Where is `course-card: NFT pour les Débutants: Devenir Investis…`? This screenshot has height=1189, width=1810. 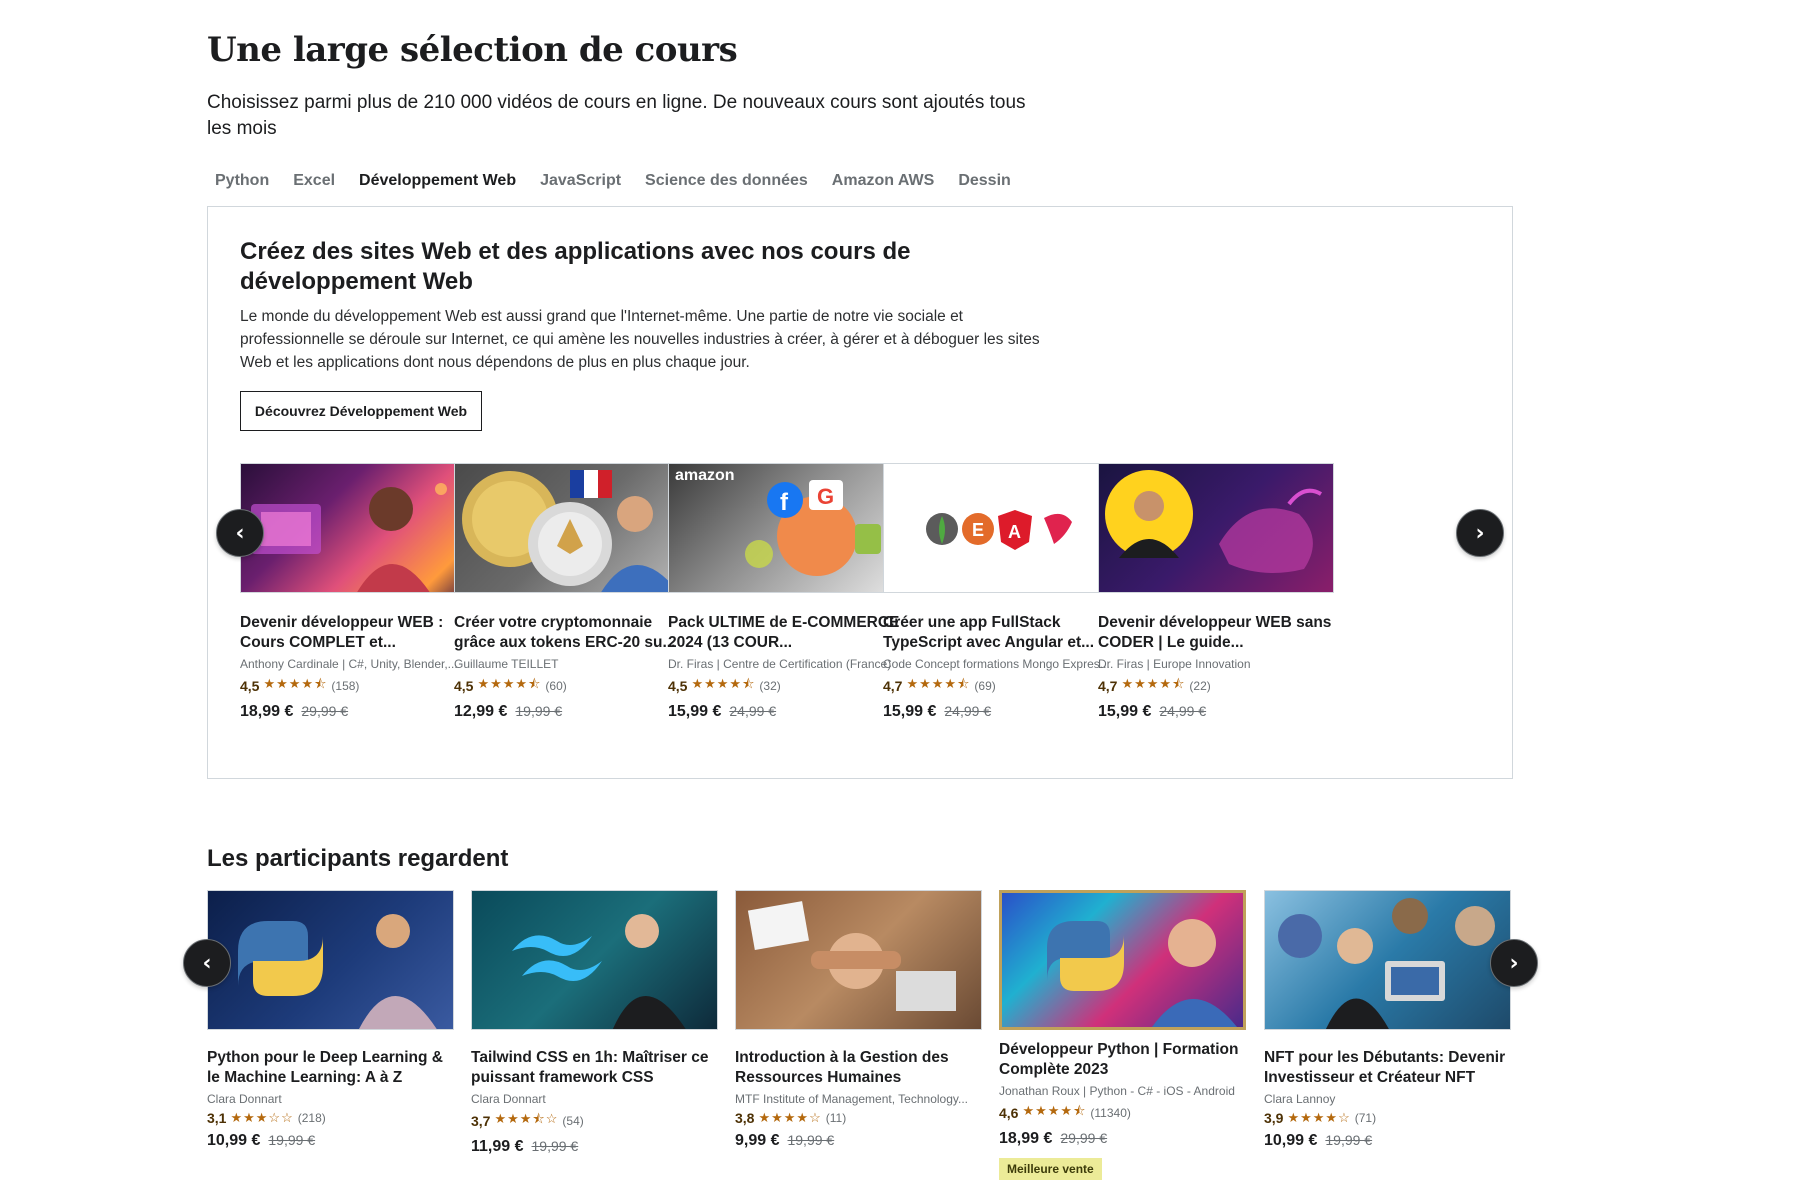
course-card: NFT pour les Débutants: Devenir Investis… is located at coordinates (1387, 1020).